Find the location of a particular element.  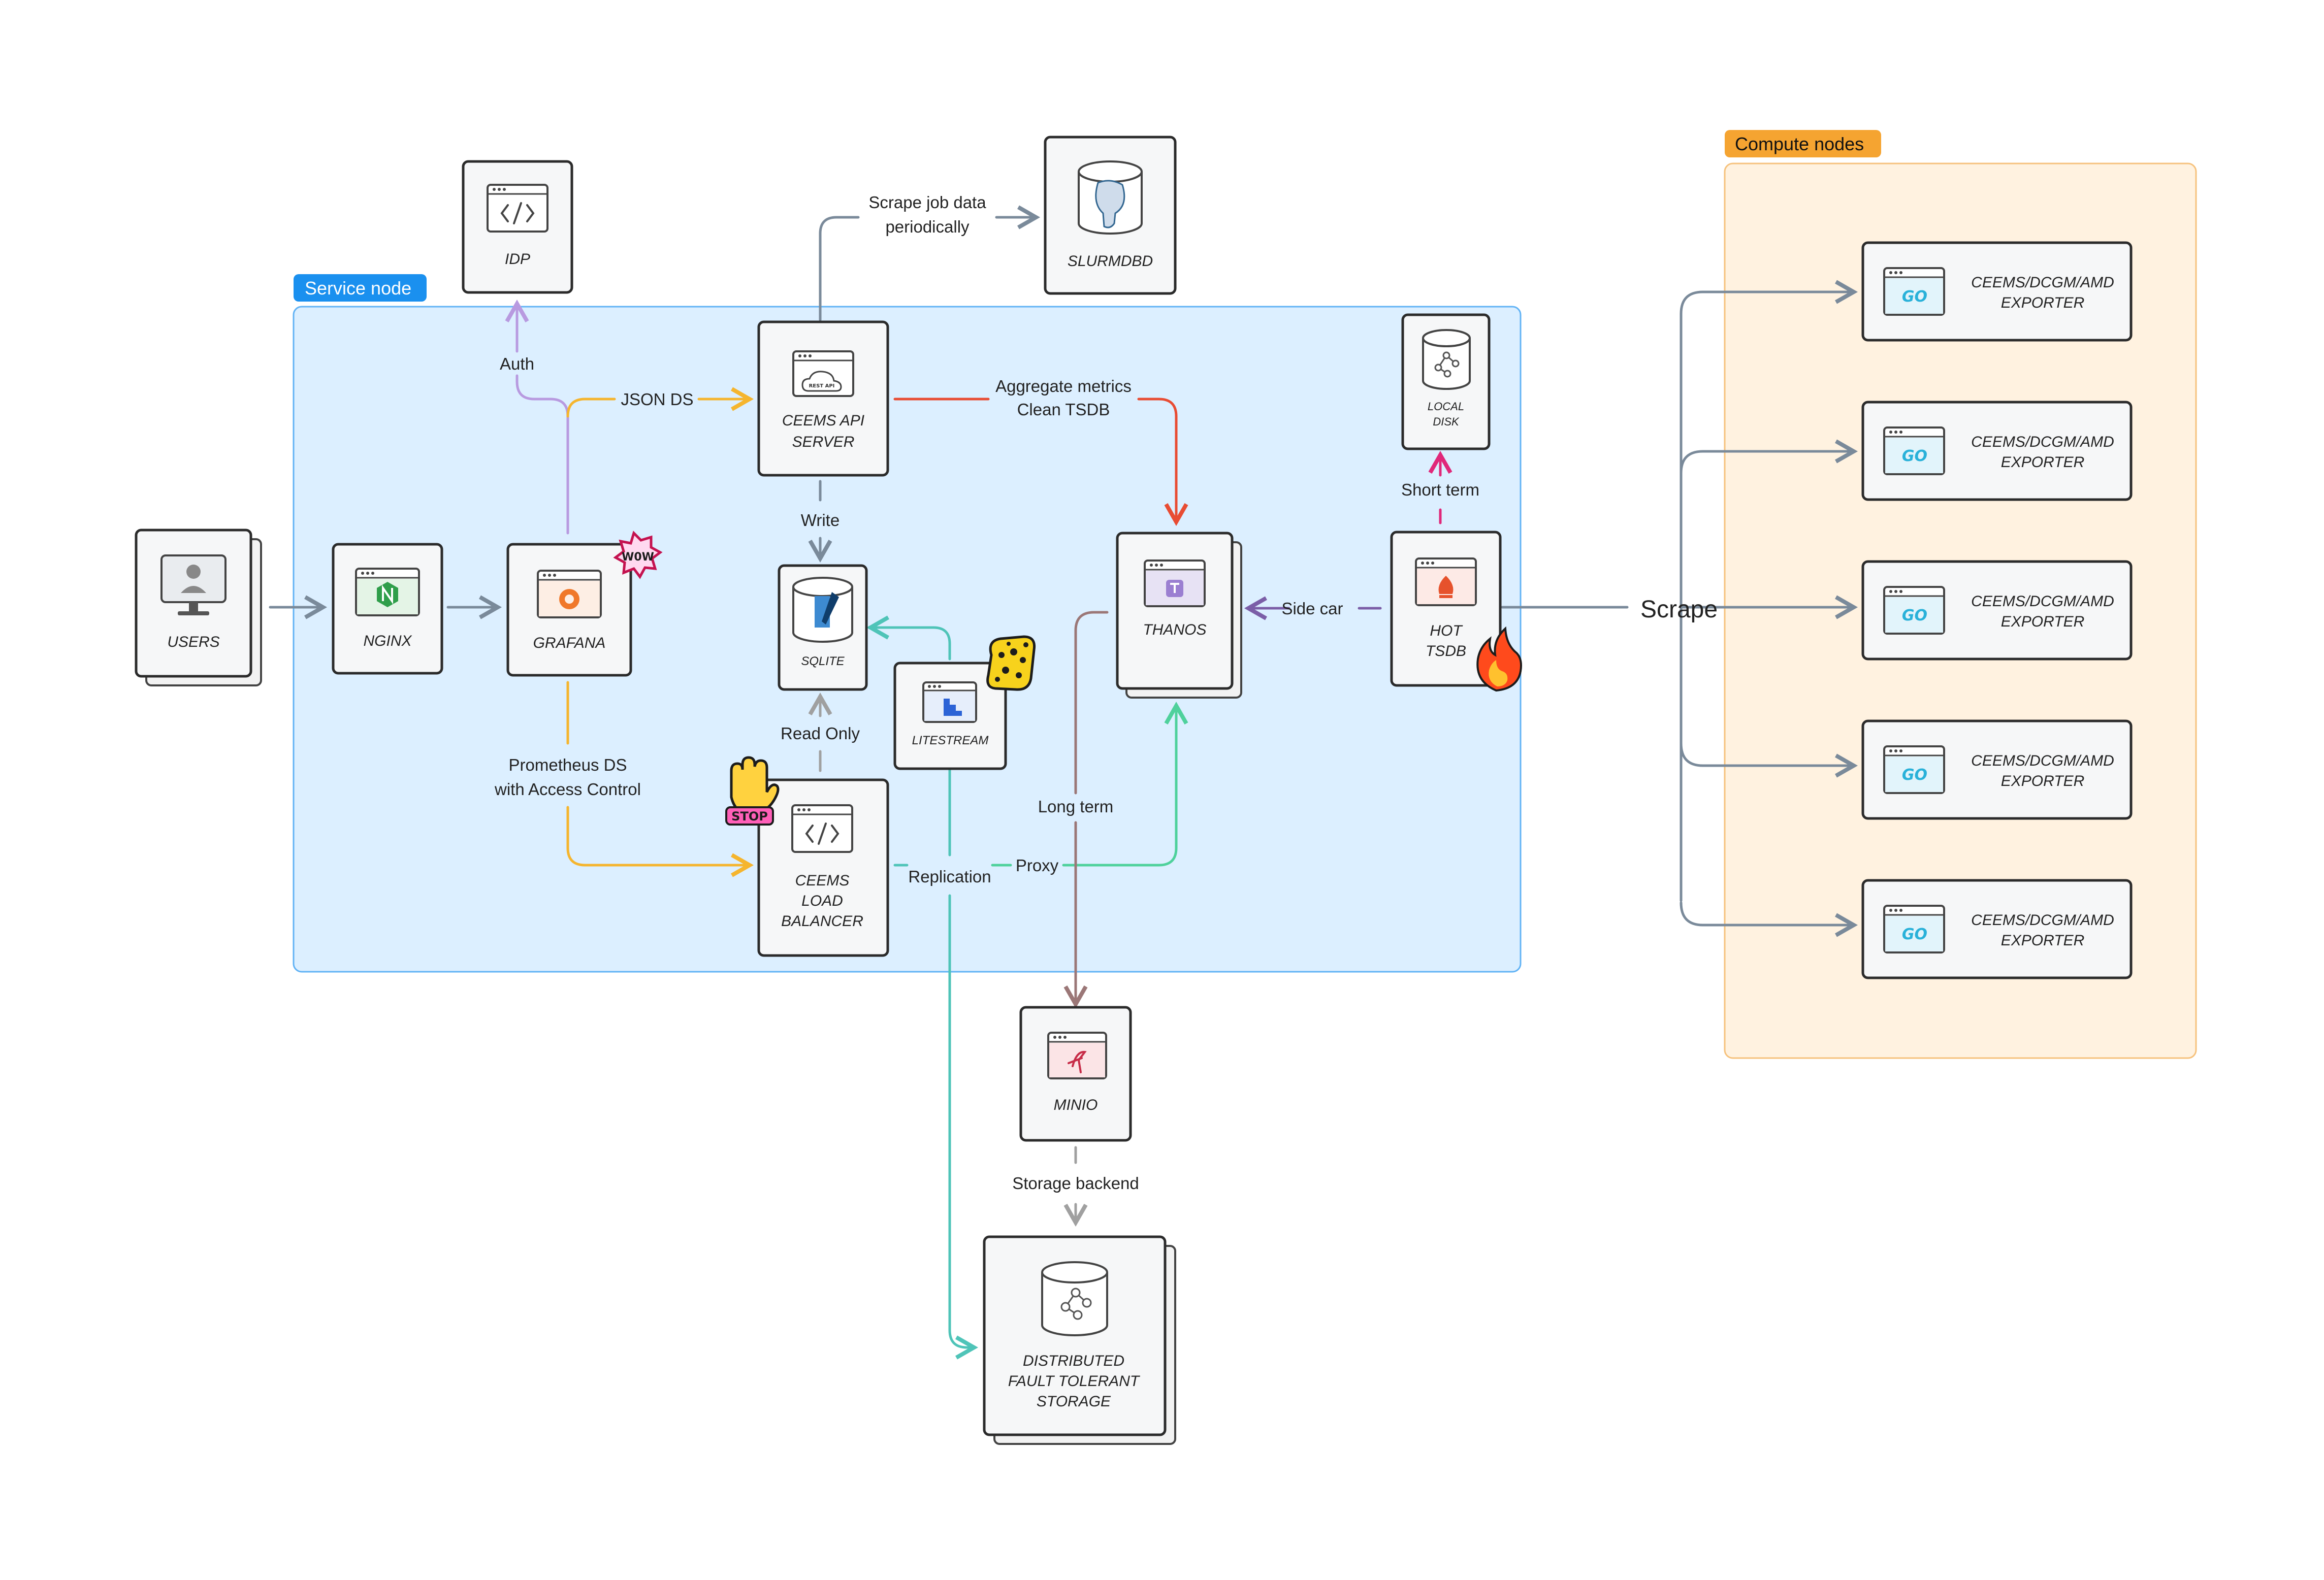

svg-text: NGINX is located at coordinates (388, 641).